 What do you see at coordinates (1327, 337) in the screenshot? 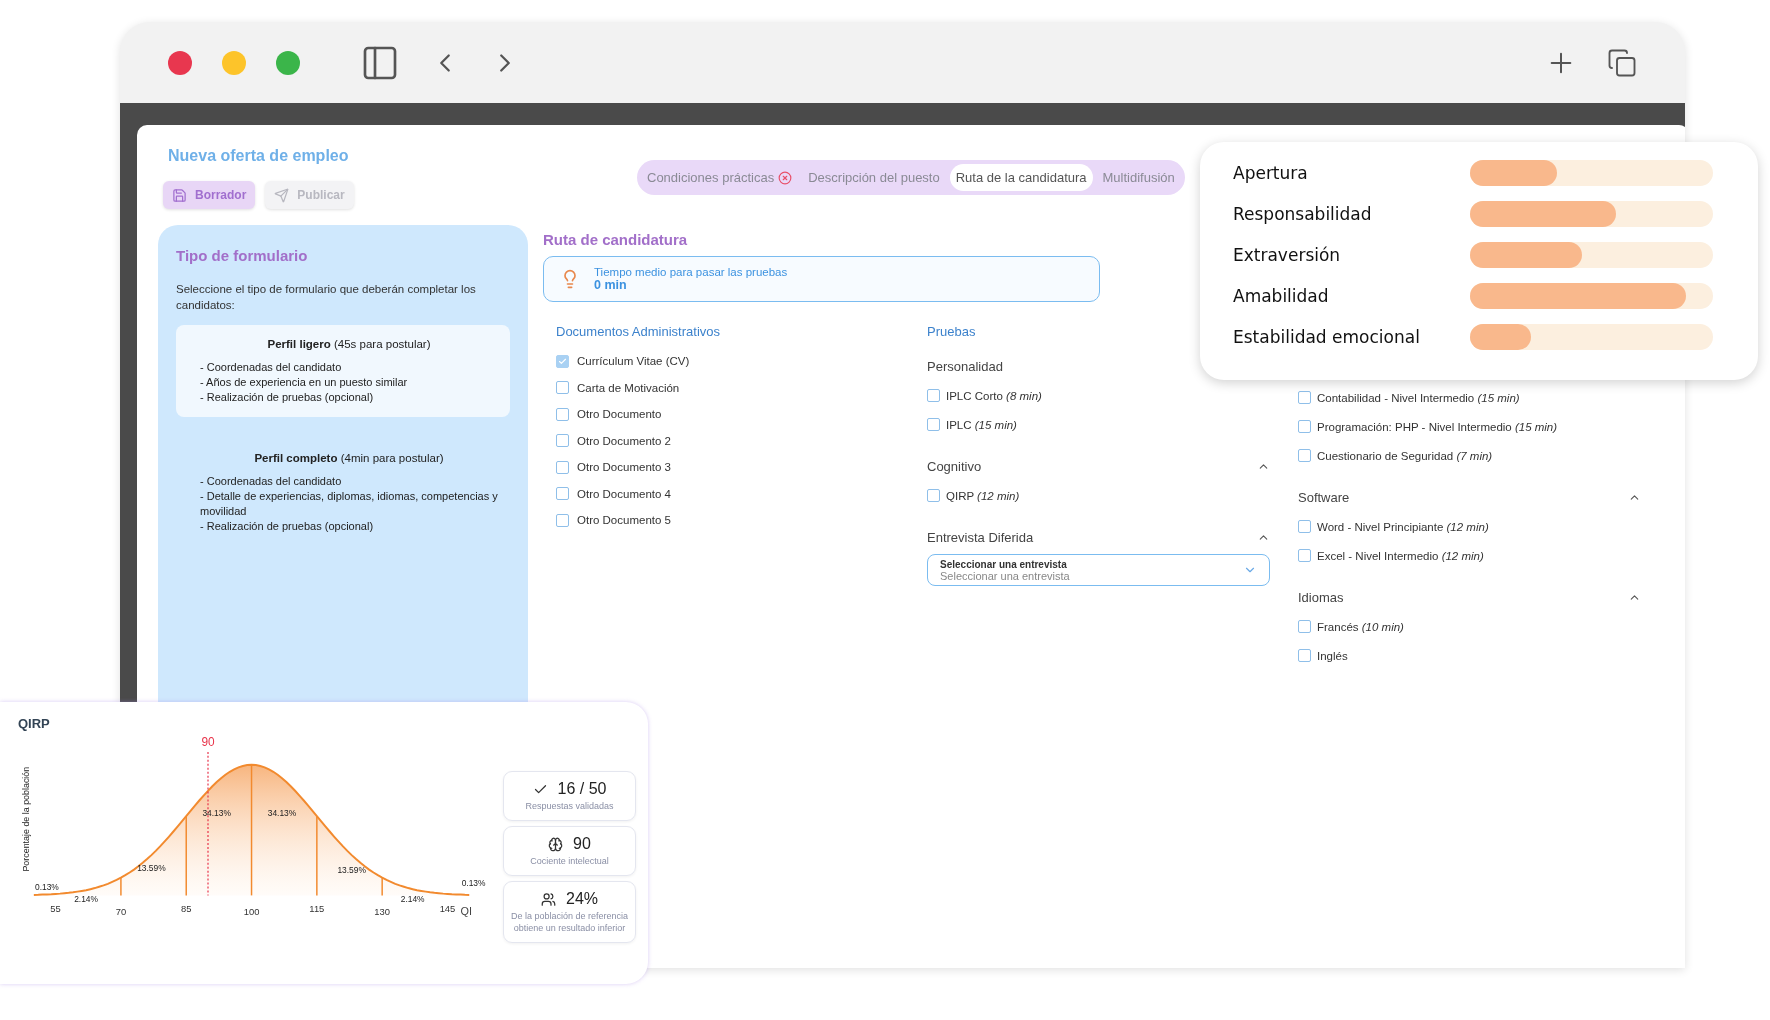
I see `trait-name: Estabilidad emocional` at bounding box center [1327, 337].